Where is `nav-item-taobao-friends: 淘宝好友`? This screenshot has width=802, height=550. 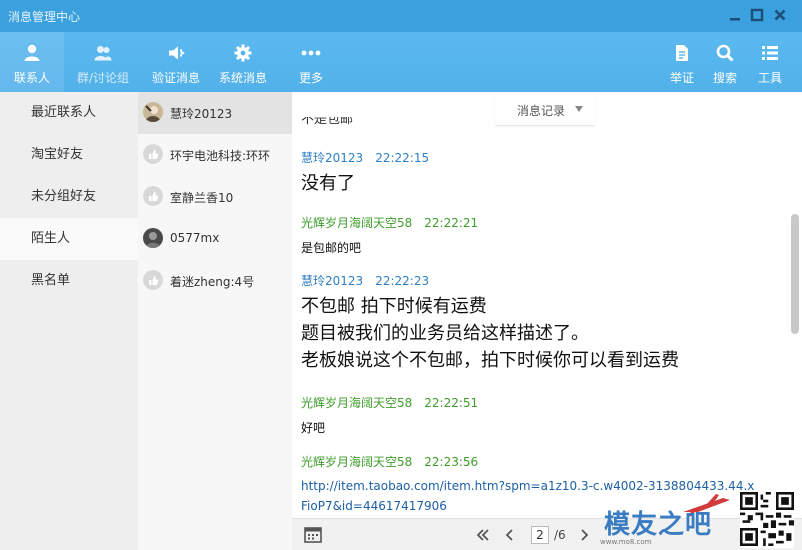 nav-item-taobao-friends: 淘宝好友 is located at coordinates (69, 155).